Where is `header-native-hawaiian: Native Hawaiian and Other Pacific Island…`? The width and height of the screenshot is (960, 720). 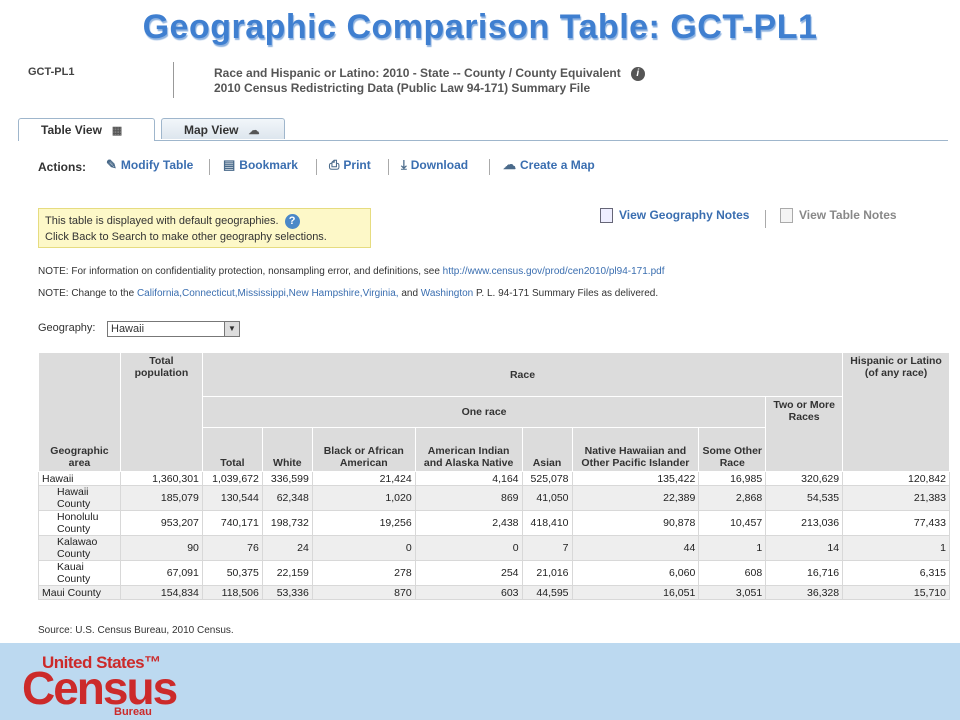 header-native-hawaiian: Native Hawaiian and Other Pacific Island… is located at coordinates (635, 449).